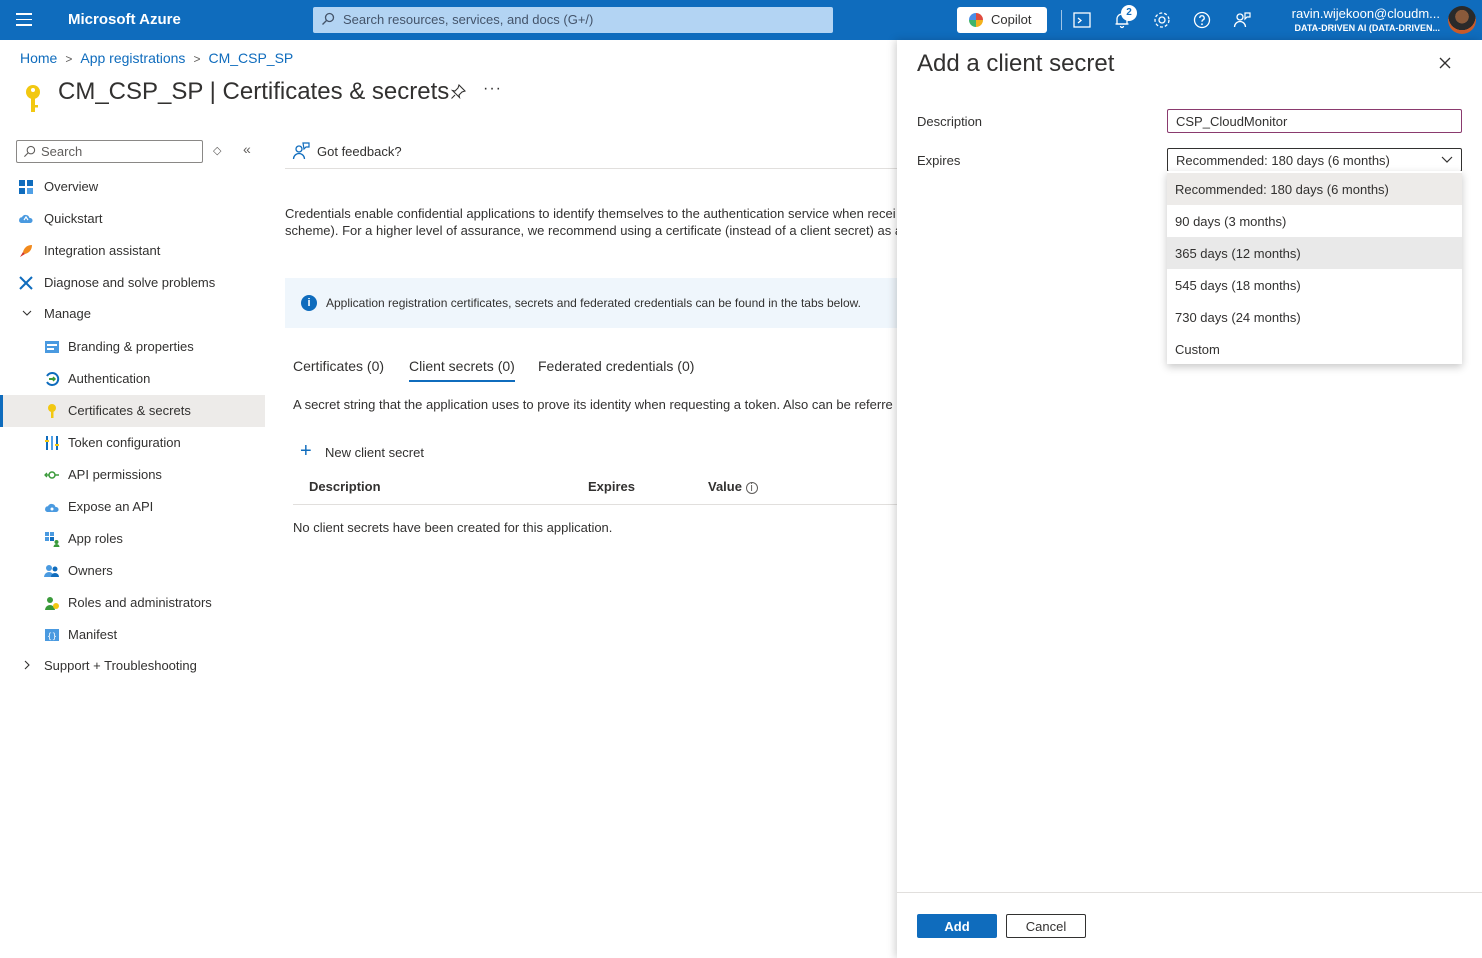 The height and width of the screenshot is (958, 1482). What do you see at coordinates (90, 570) in the screenshot?
I see `sidebar-item-label: Owners` at bounding box center [90, 570].